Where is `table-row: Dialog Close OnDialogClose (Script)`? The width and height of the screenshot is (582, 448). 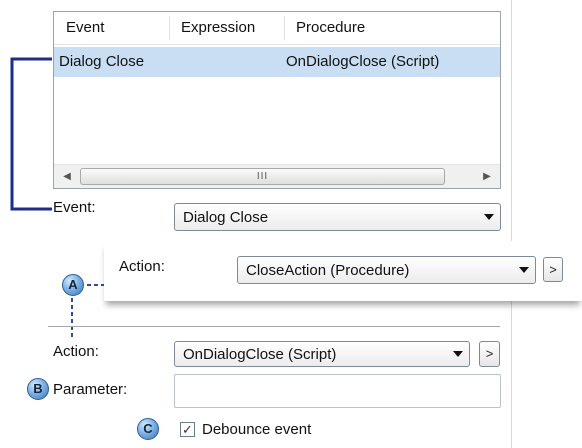
table-row: Dialog Close OnDialogClose (Script) is located at coordinates (277, 62).